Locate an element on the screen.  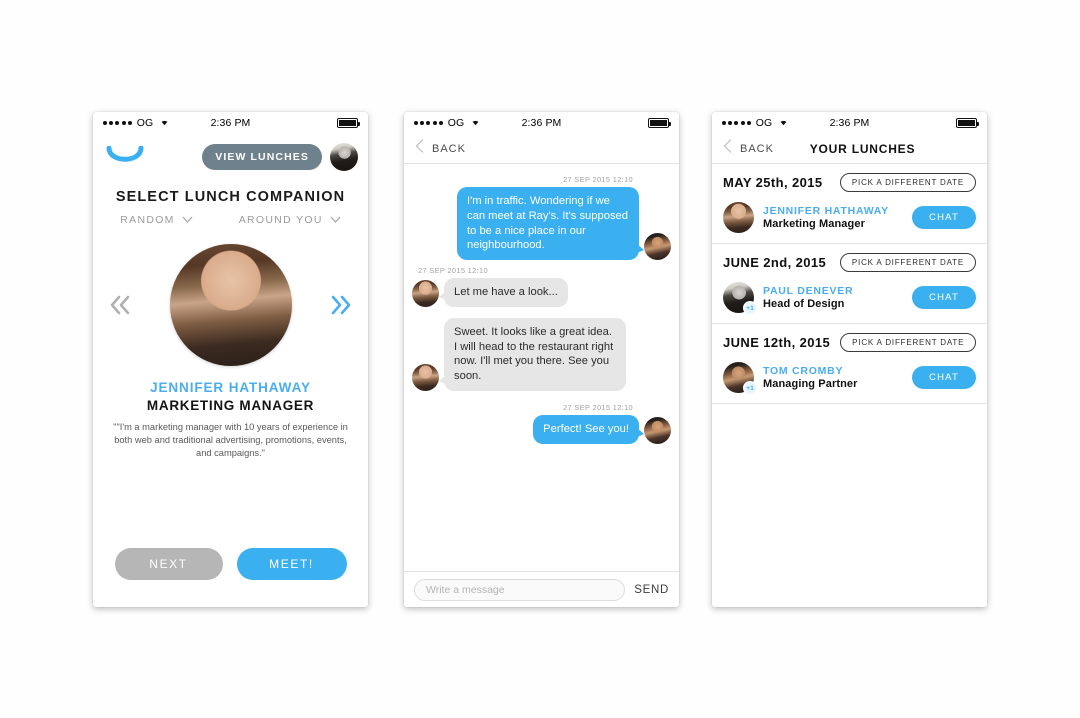
filter-random: RANDOM is located at coordinates (156, 220).